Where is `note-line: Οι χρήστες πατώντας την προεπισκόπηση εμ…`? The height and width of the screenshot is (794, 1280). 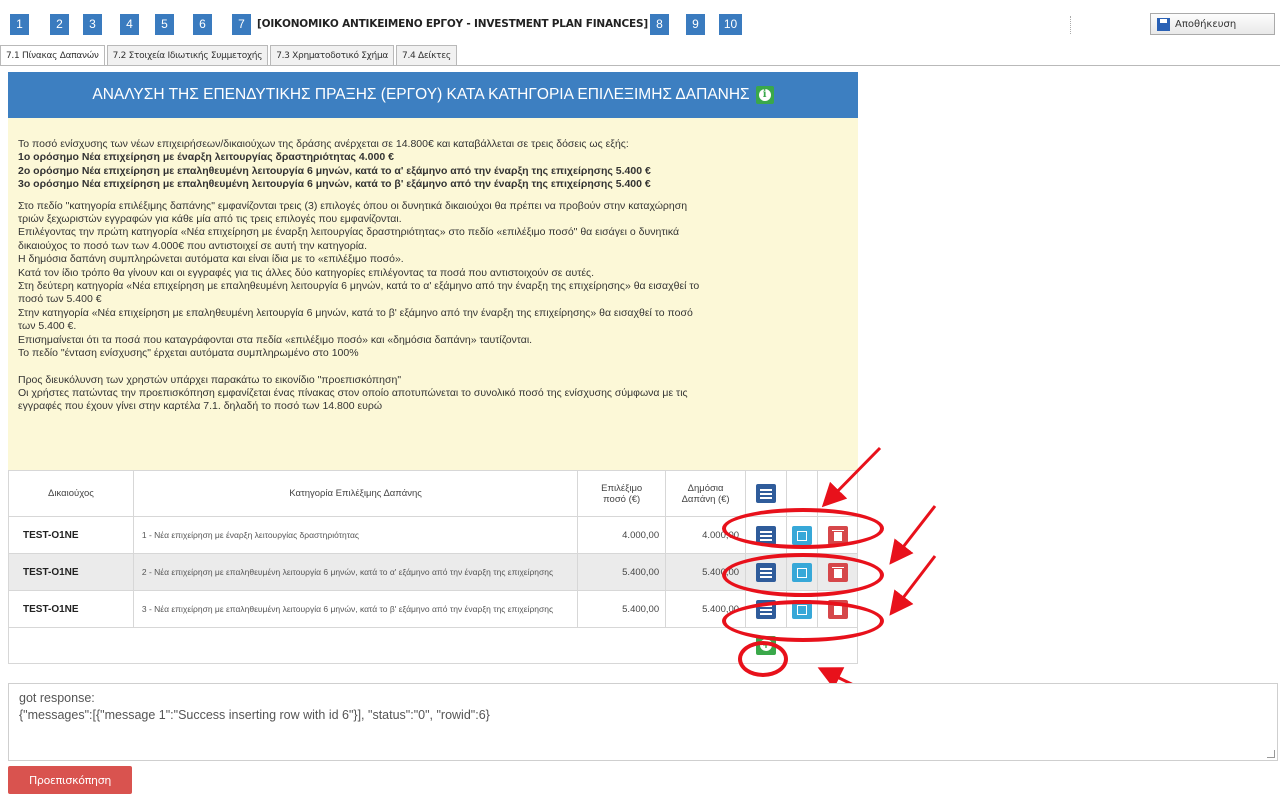
note-line: Οι χρήστες πατώντας την προεπισκόπηση εμ… is located at coordinates (353, 392).